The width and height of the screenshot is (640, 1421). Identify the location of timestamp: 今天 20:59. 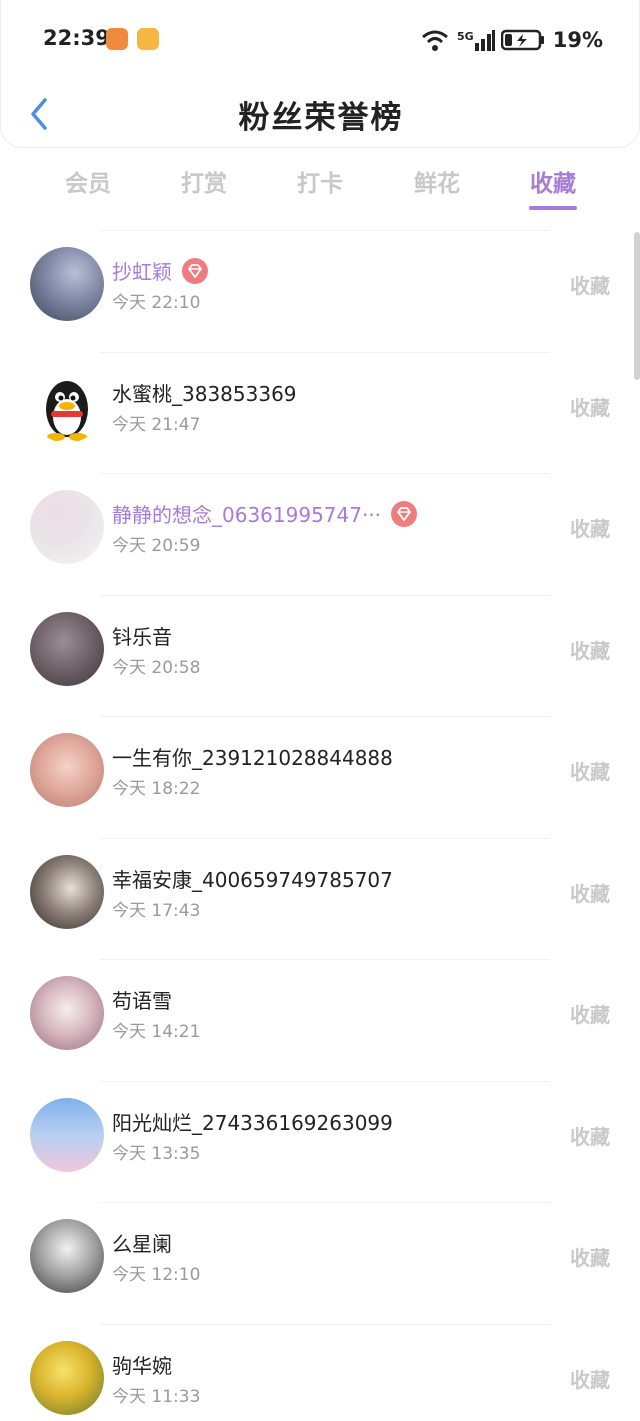
(156, 546).